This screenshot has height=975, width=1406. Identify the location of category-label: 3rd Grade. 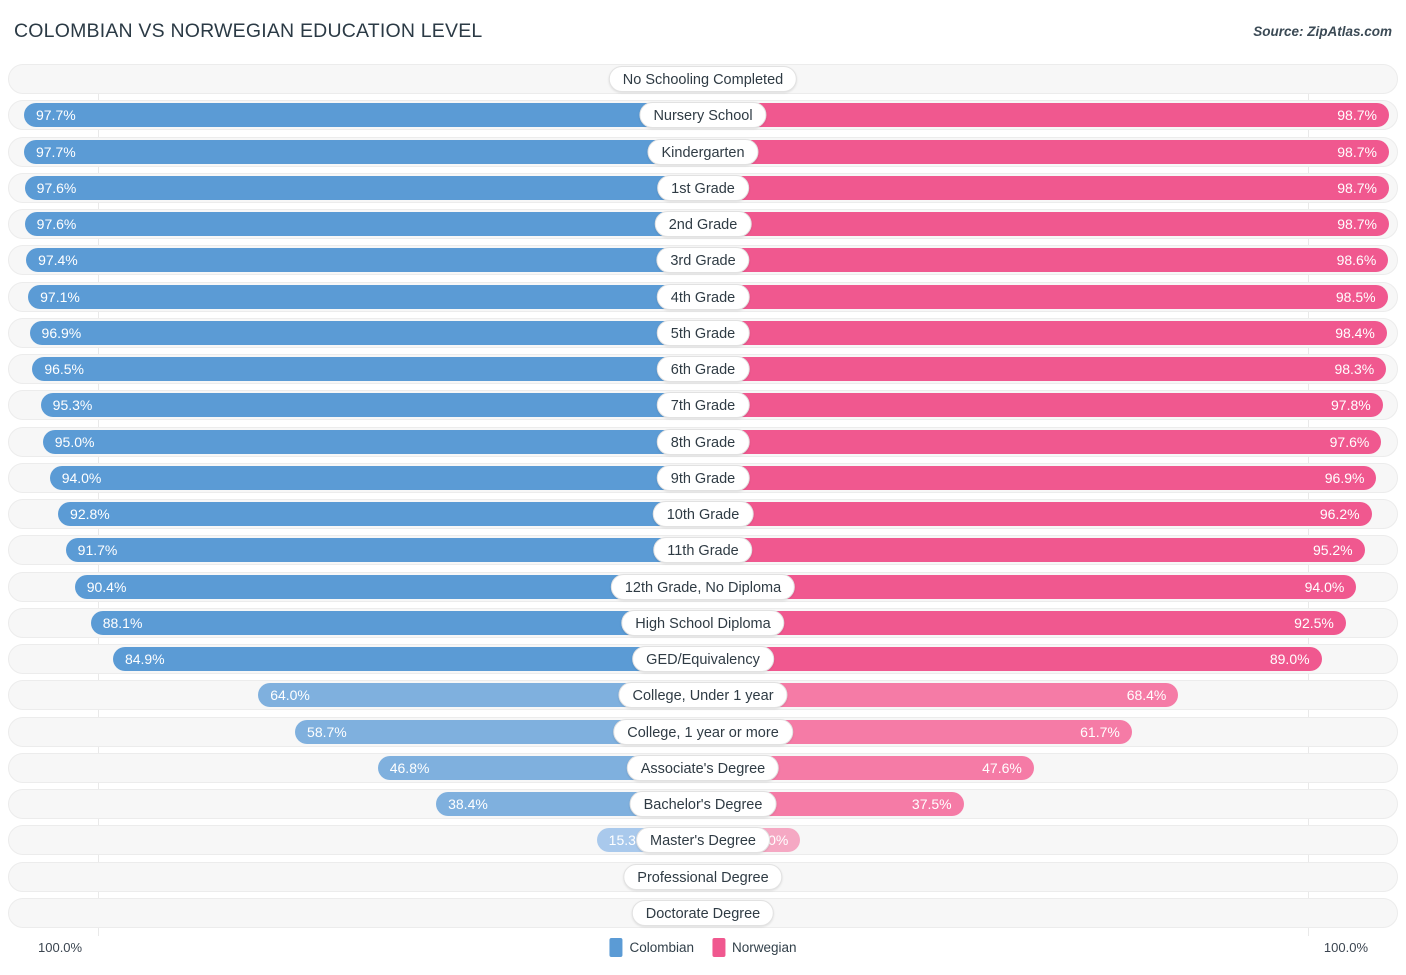
(703, 260).